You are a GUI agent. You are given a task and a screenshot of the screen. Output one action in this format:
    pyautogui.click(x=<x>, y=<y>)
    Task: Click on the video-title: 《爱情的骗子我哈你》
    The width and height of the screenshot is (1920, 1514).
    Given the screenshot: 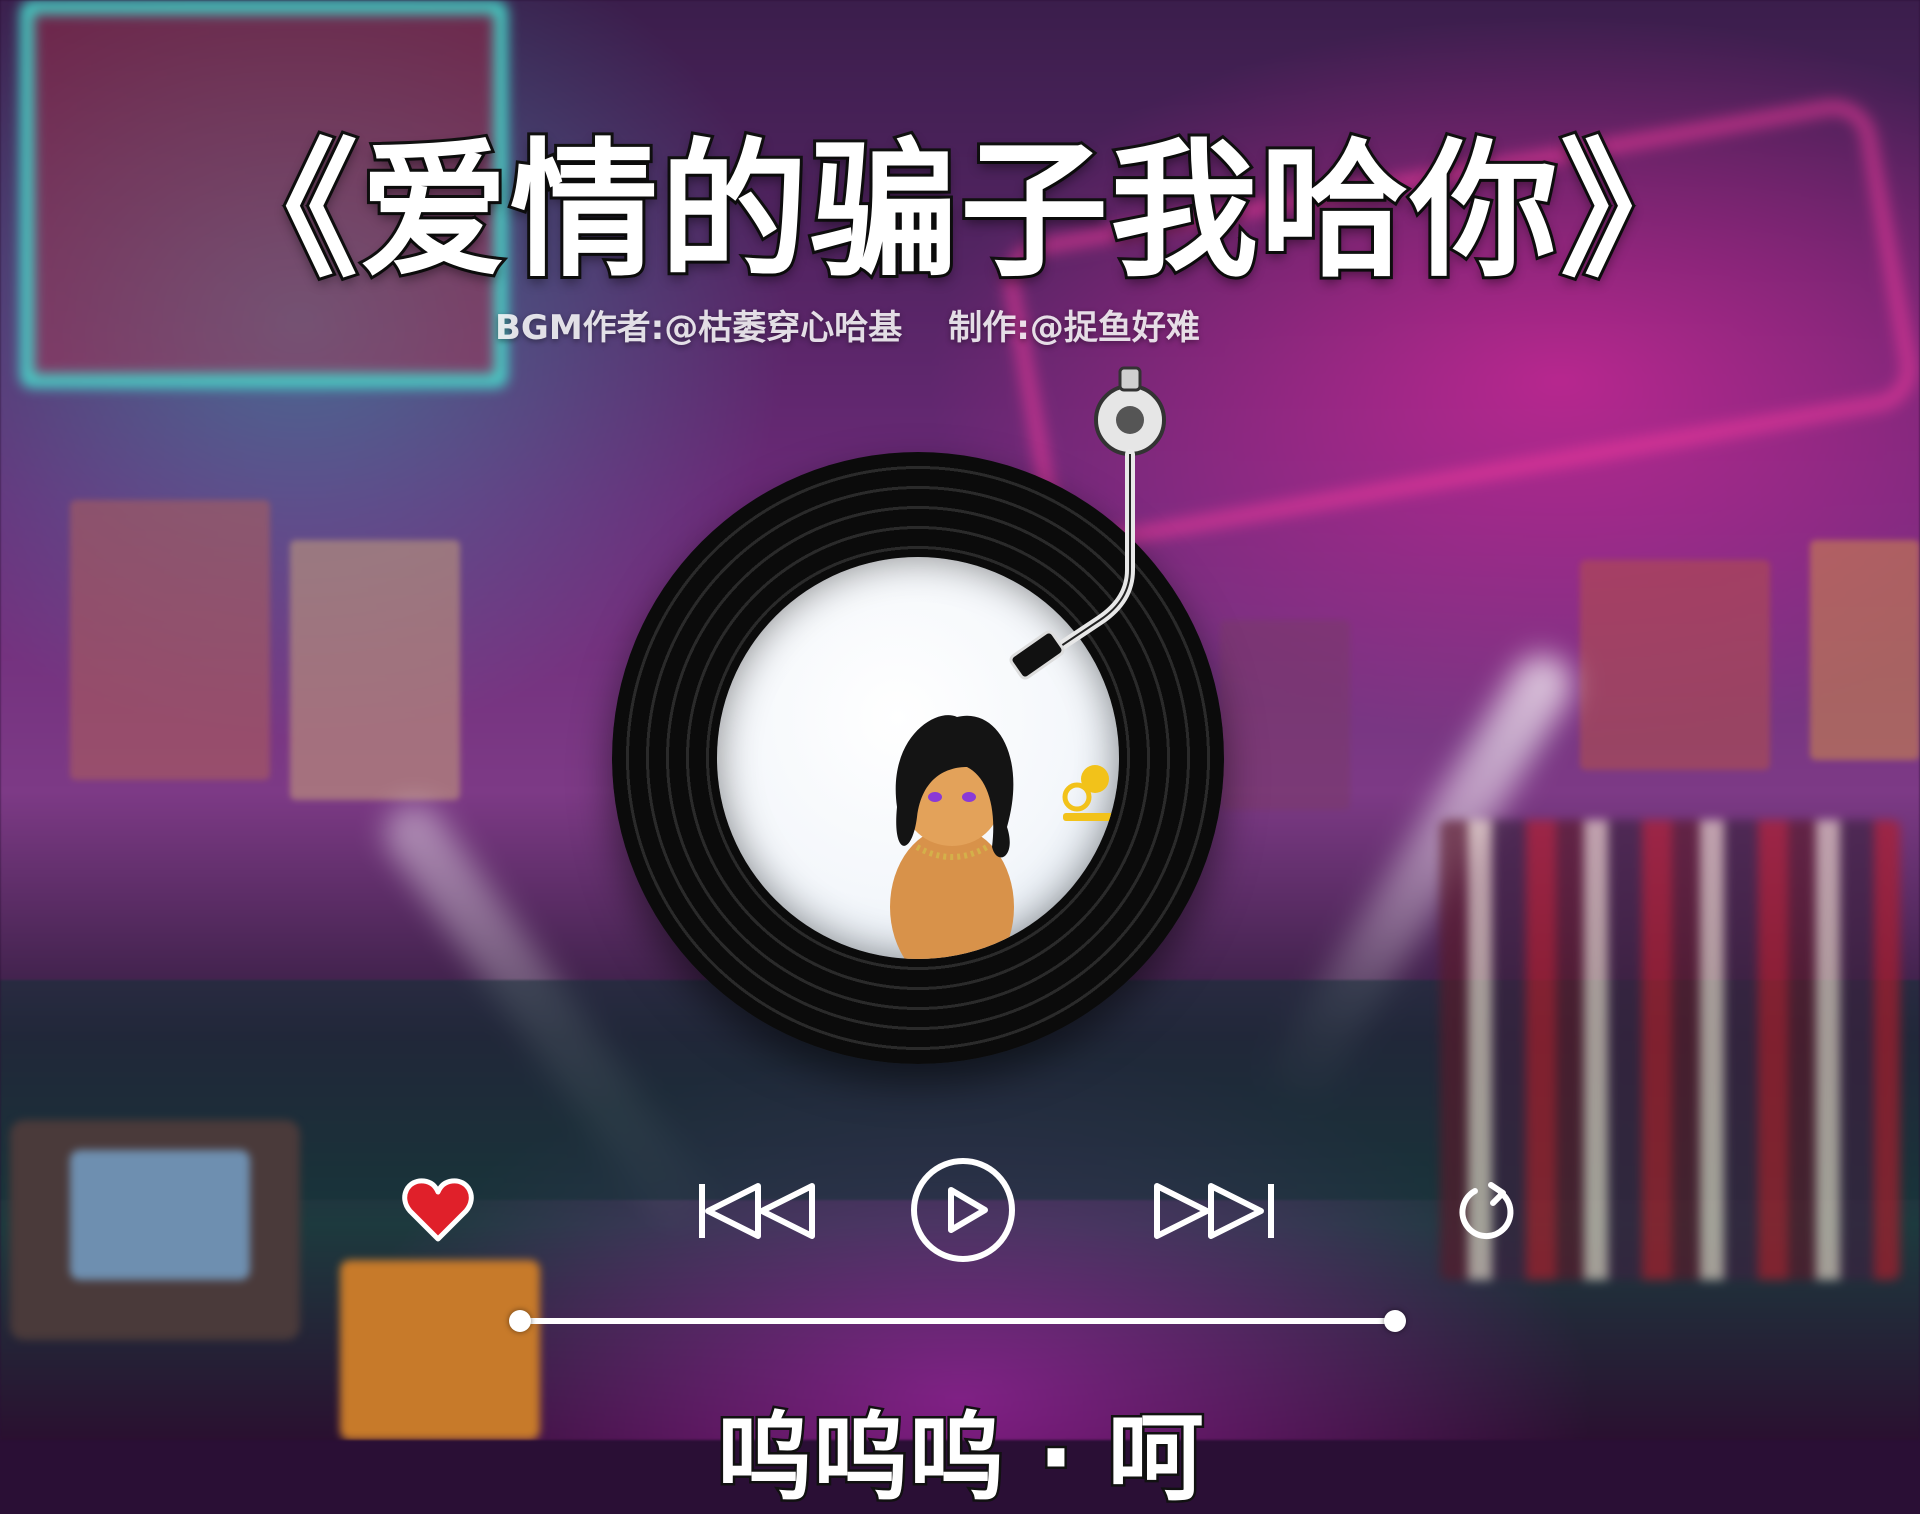 What is the action you would take?
    pyautogui.click(x=959, y=211)
    